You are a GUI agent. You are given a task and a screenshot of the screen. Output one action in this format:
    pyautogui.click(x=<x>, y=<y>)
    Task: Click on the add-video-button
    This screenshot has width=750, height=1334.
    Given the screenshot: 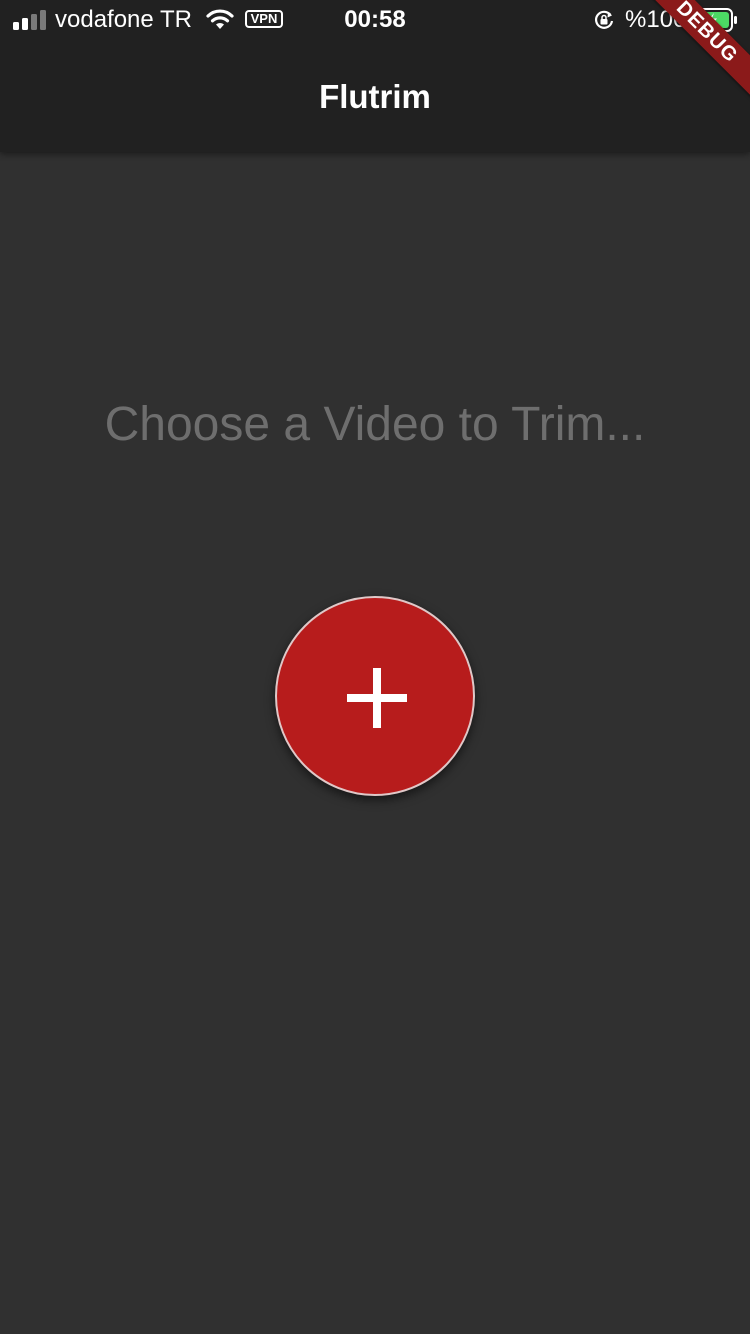 What is the action you would take?
    pyautogui.click(x=375, y=696)
    